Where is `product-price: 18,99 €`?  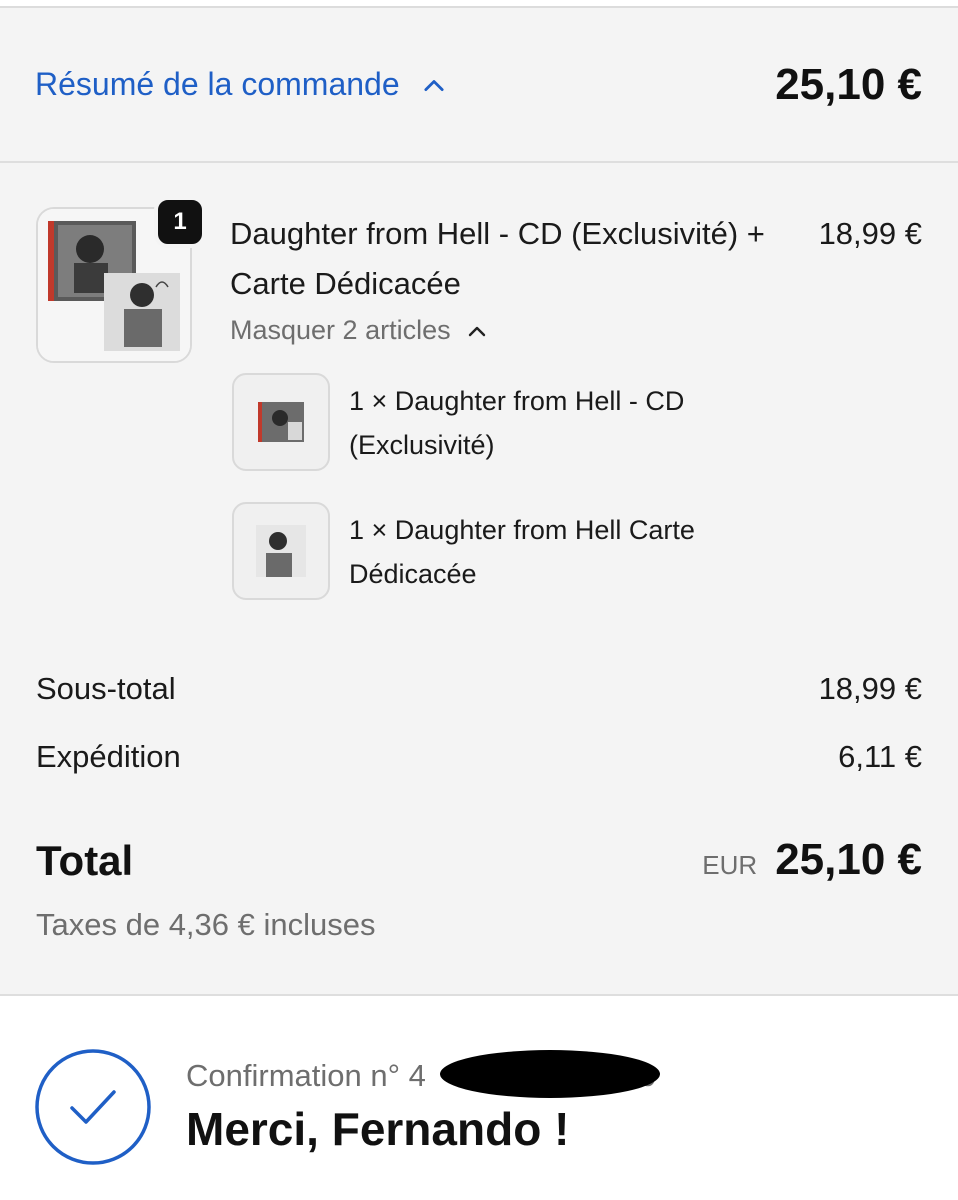
product-price: 18,99 € is located at coordinates (870, 233).